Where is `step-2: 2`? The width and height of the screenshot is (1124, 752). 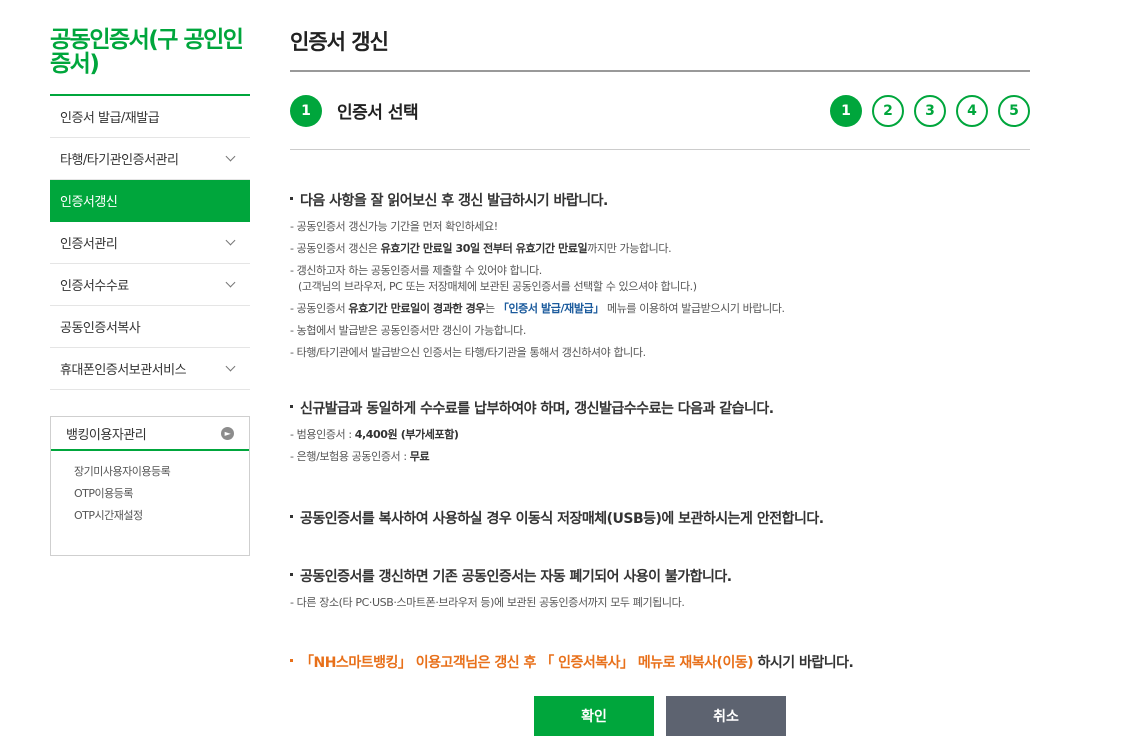
step-2: 2 is located at coordinates (888, 110).